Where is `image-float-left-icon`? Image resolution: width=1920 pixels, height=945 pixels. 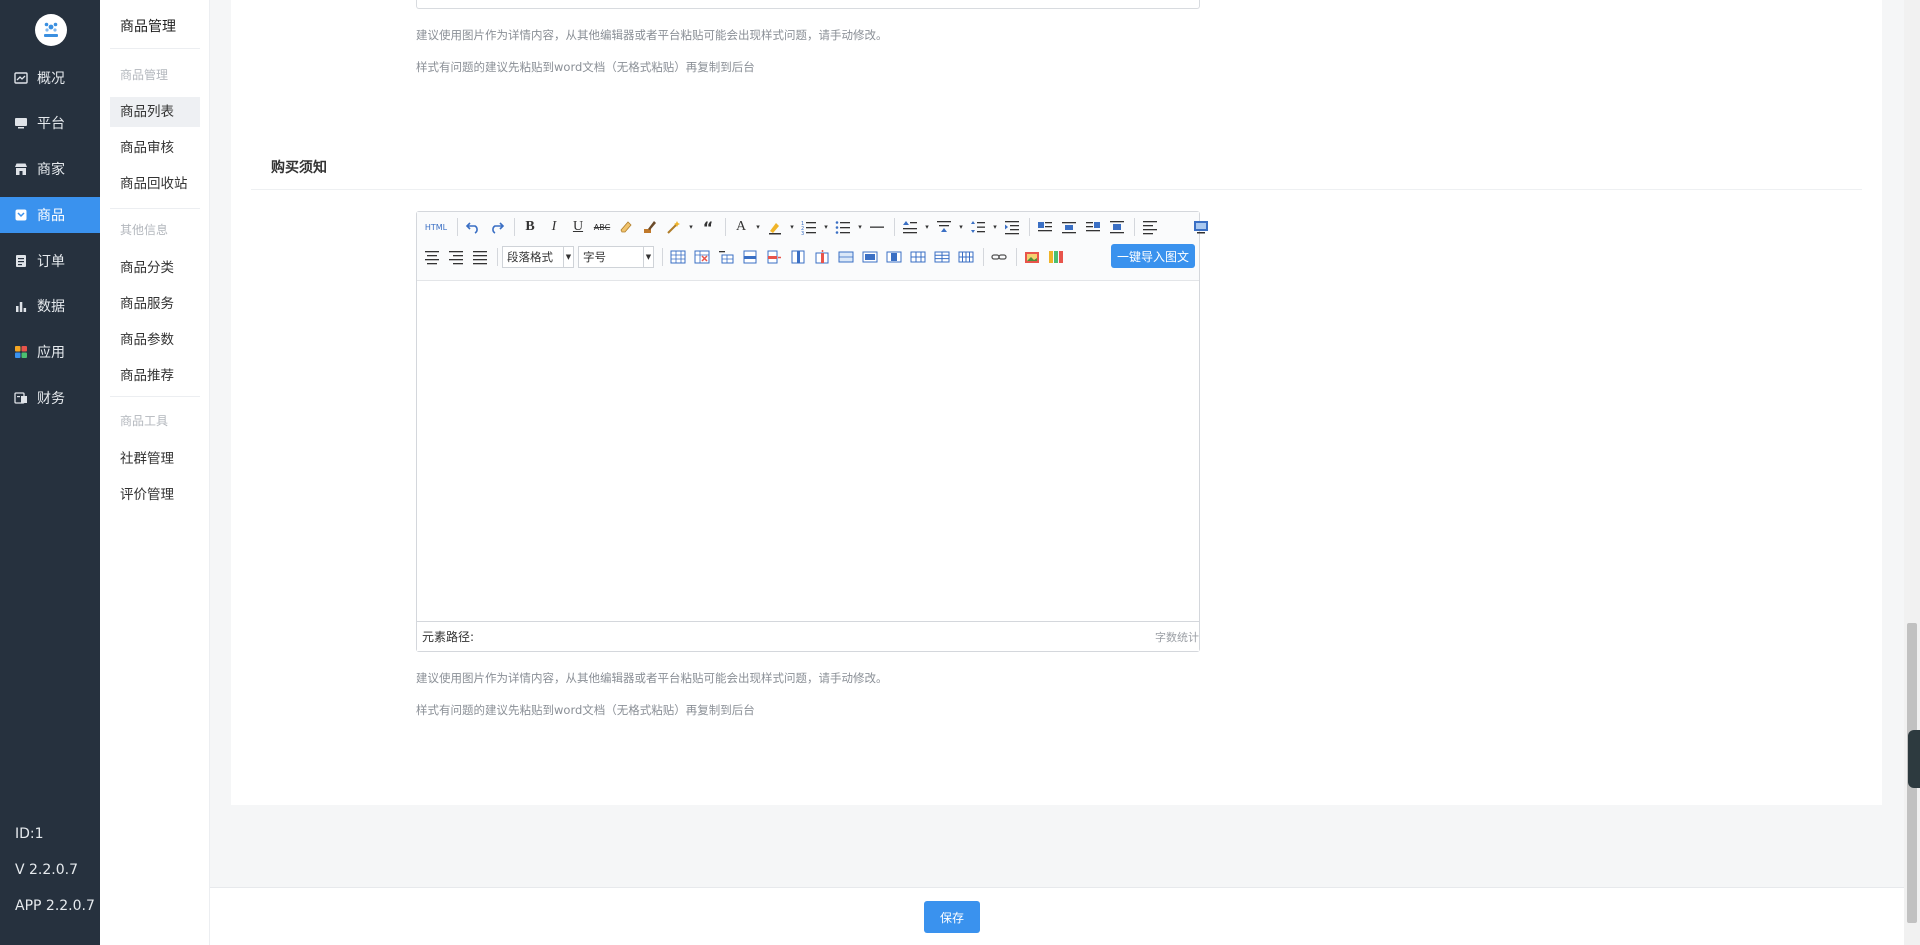 image-float-left-icon is located at coordinates (1045, 227).